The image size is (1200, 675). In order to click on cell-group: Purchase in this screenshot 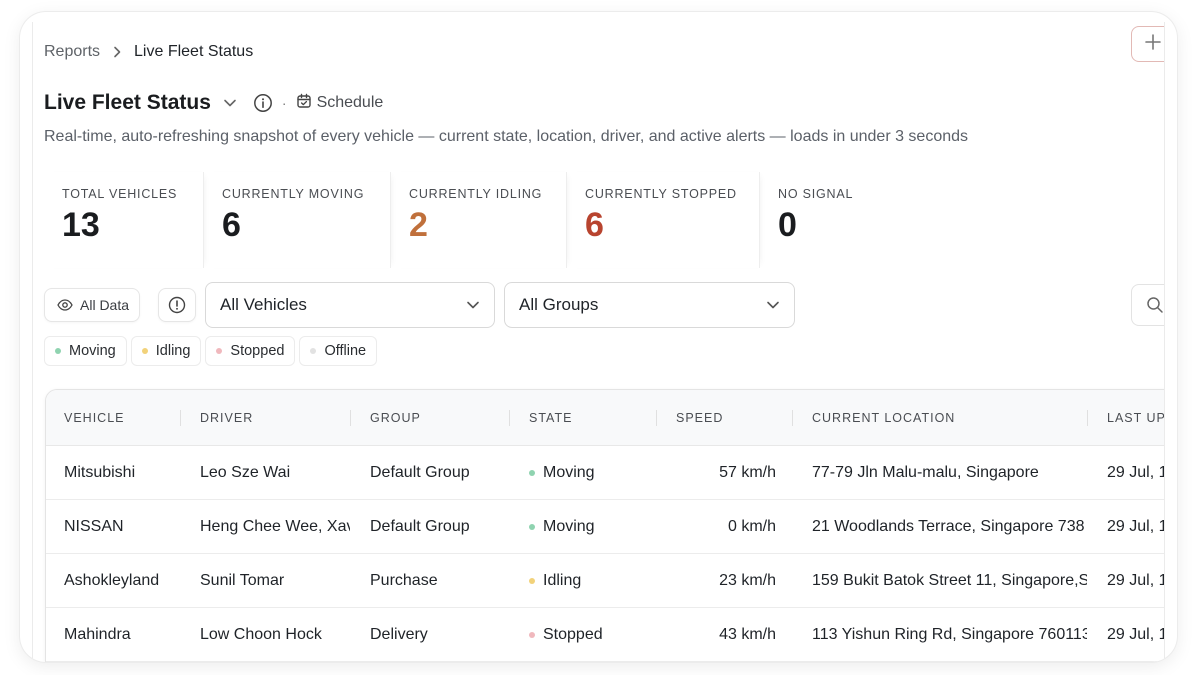, I will do `click(404, 580)`.